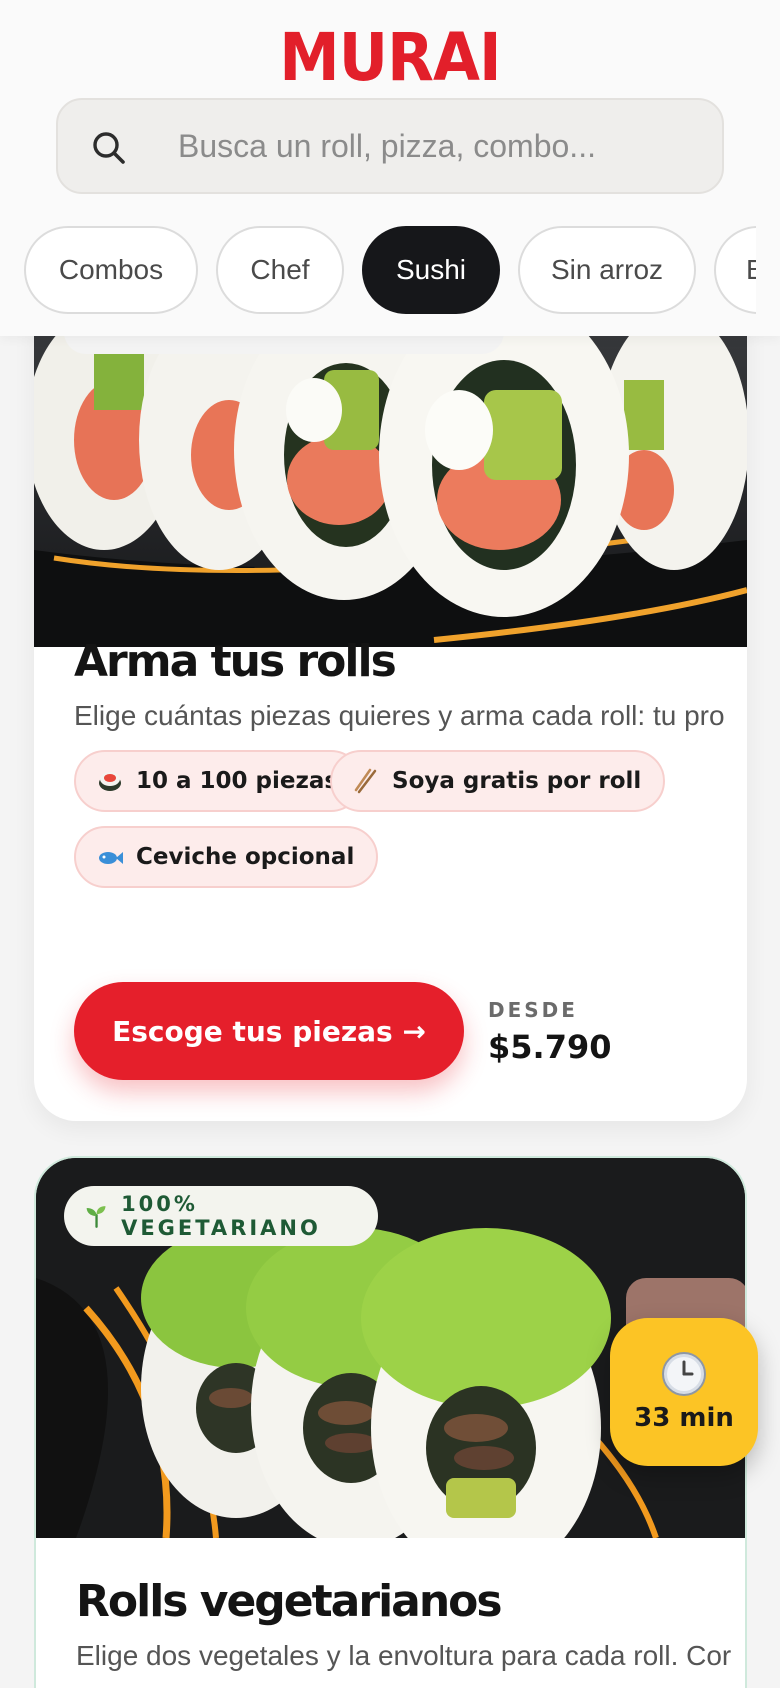 The width and height of the screenshot is (780, 1688). What do you see at coordinates (438, 146) in the screenshot?
I see `search-input` at bounding box center [438, 146].